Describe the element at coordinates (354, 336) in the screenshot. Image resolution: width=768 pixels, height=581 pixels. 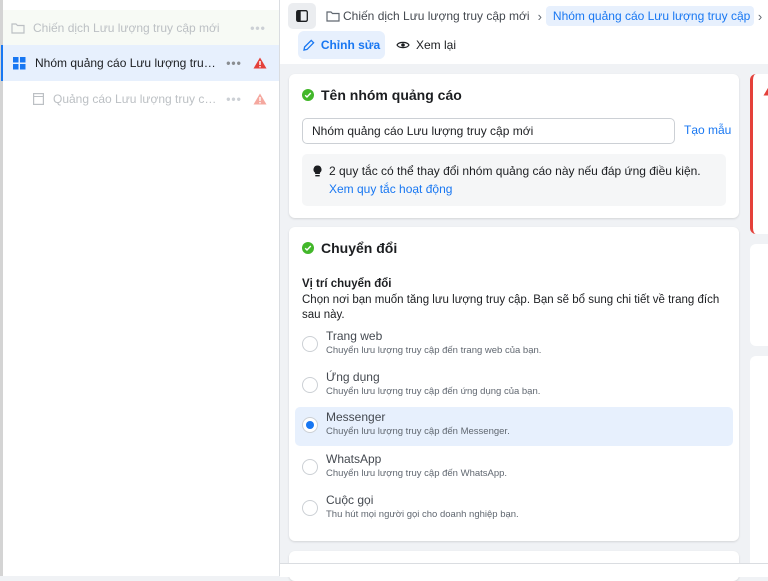
I see `option-title: Trang web` at that location.